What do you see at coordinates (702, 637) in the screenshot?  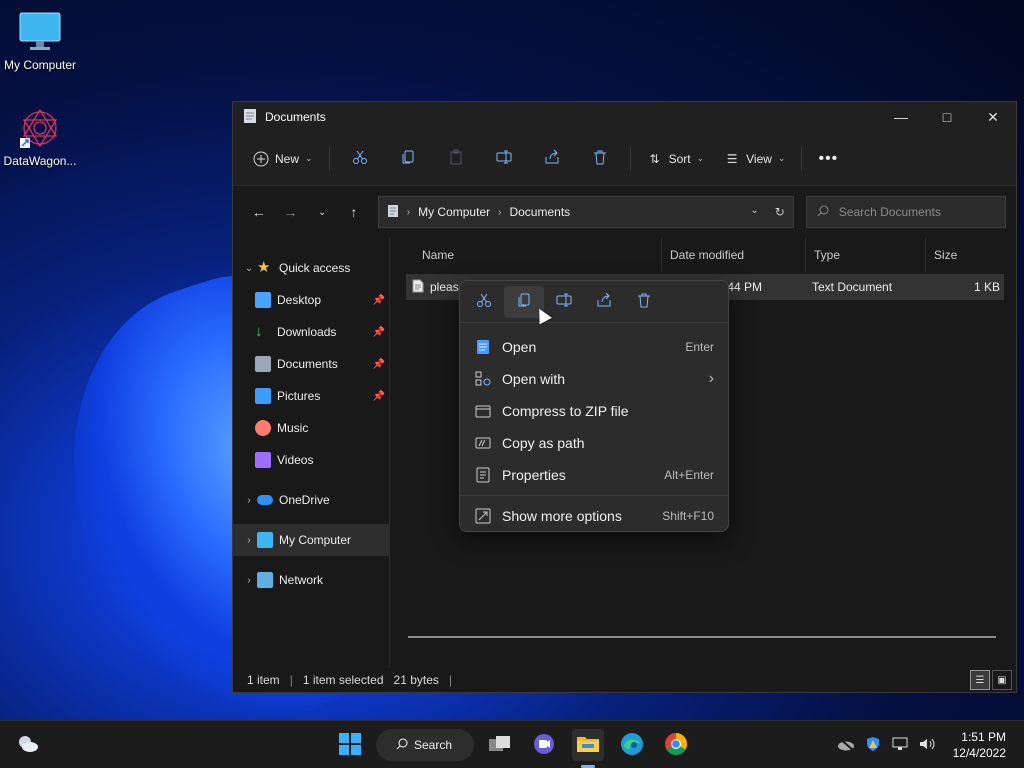 I see `horizontal-scrollbar` at bounding box center [702, 637].